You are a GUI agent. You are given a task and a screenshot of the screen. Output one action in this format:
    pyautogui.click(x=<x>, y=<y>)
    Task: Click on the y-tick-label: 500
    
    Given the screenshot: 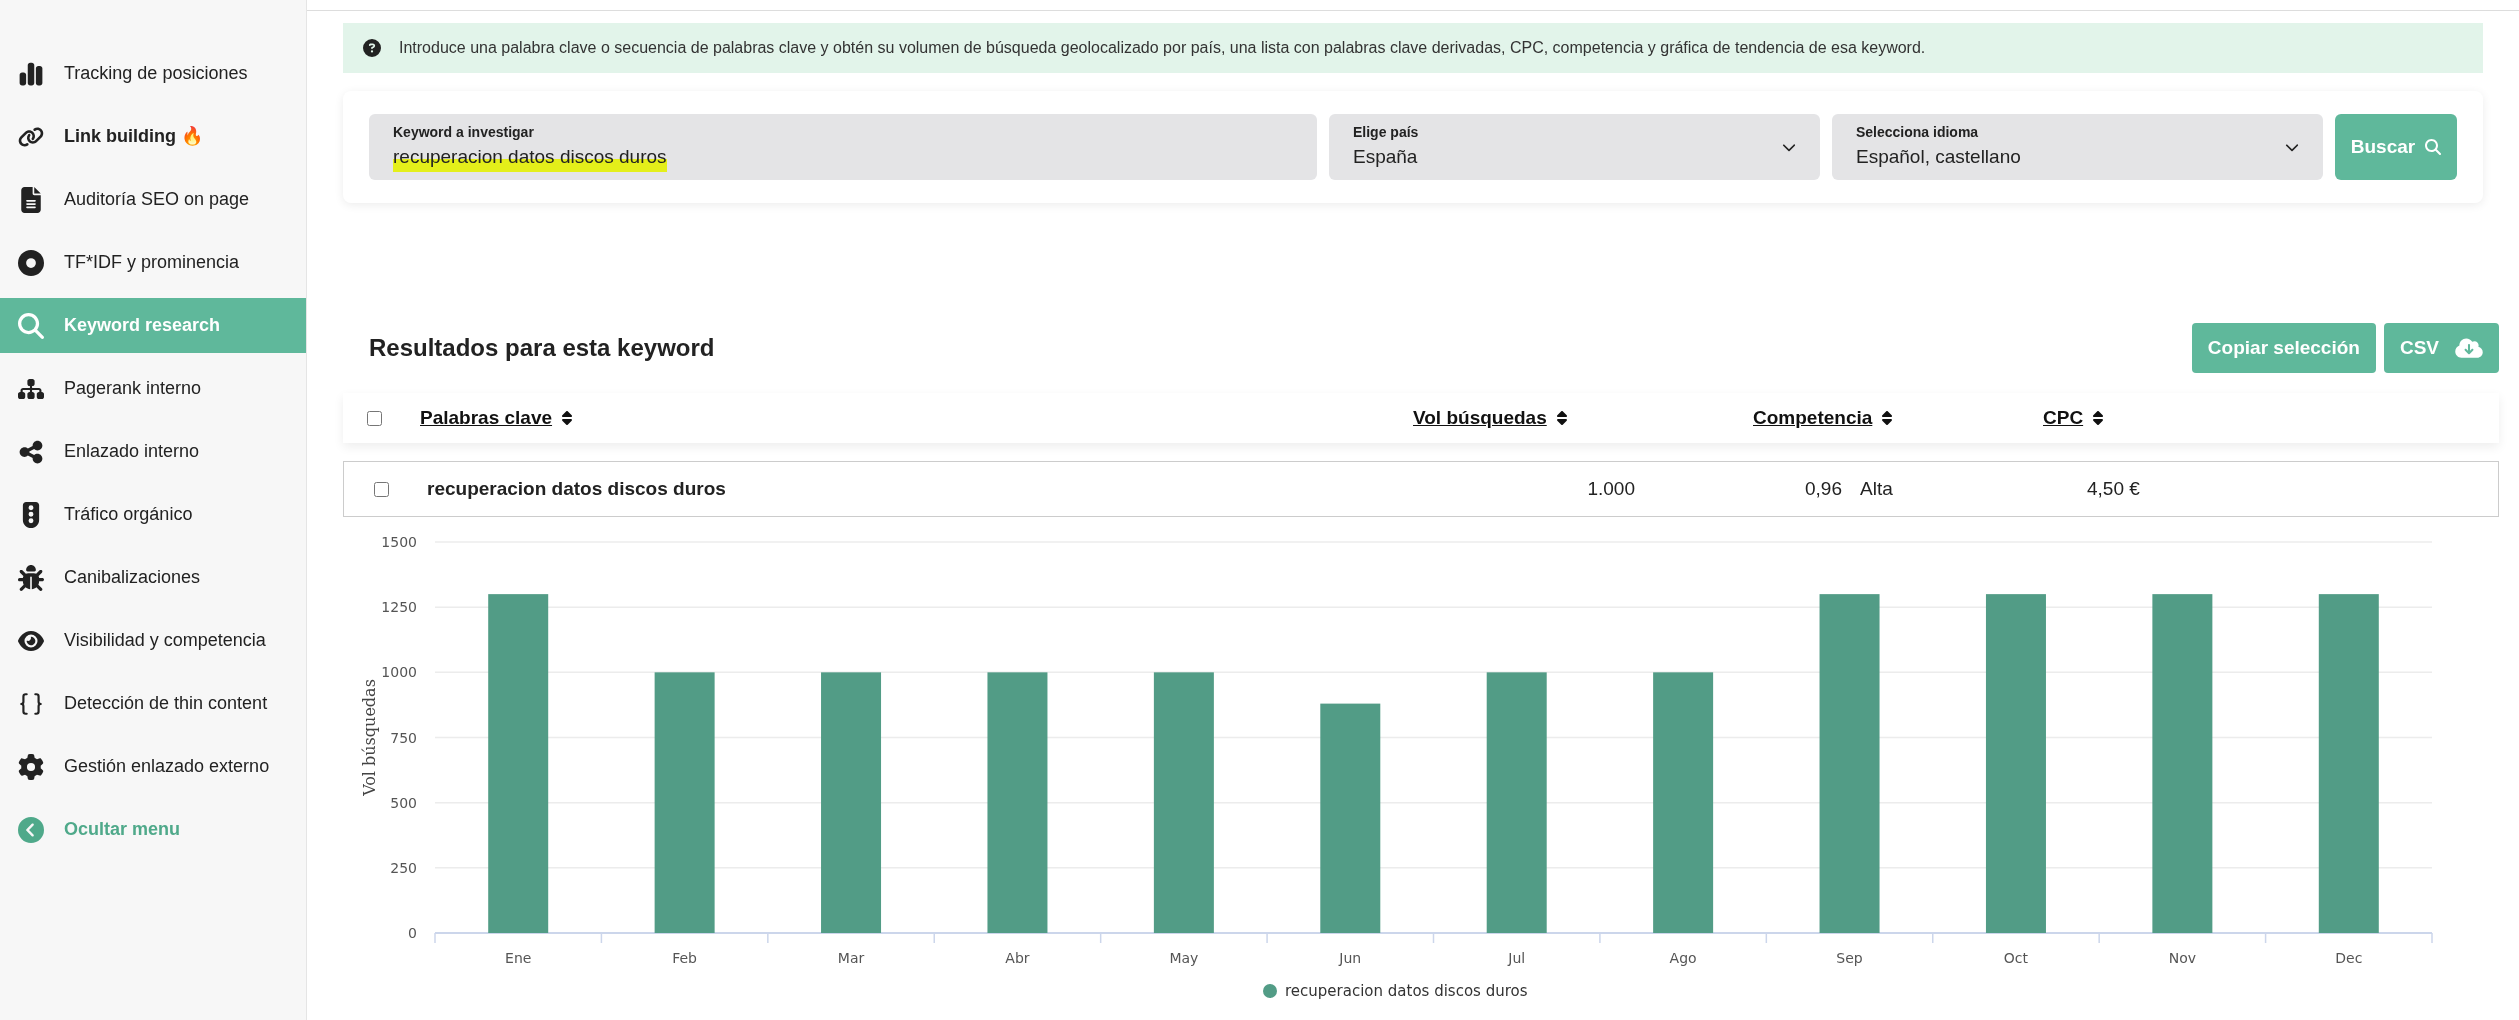 What is the action you would take?
    pyautogui.click(x=403, y=802)
    